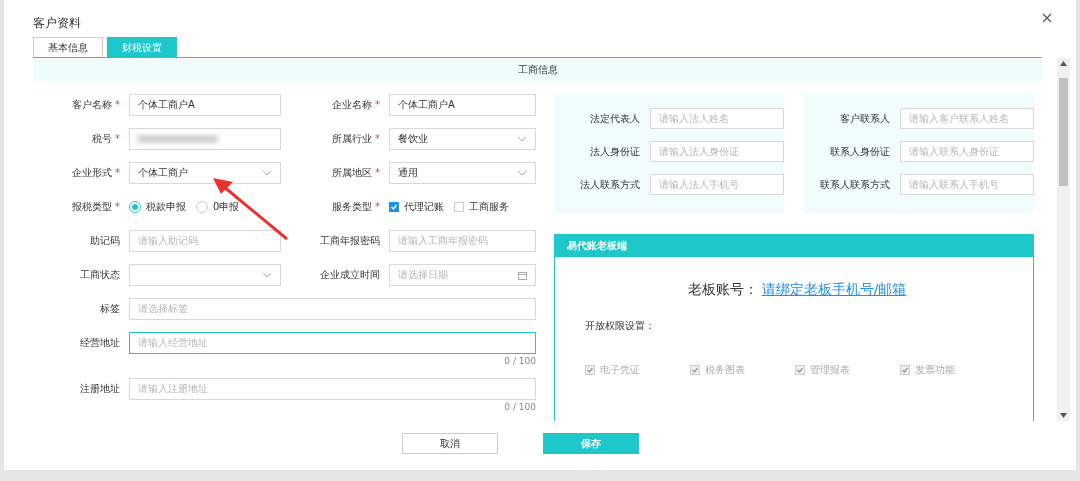 This screenshot has height=481, width=1080. I want to click on field-label: 工商状态, so click(99, 275).